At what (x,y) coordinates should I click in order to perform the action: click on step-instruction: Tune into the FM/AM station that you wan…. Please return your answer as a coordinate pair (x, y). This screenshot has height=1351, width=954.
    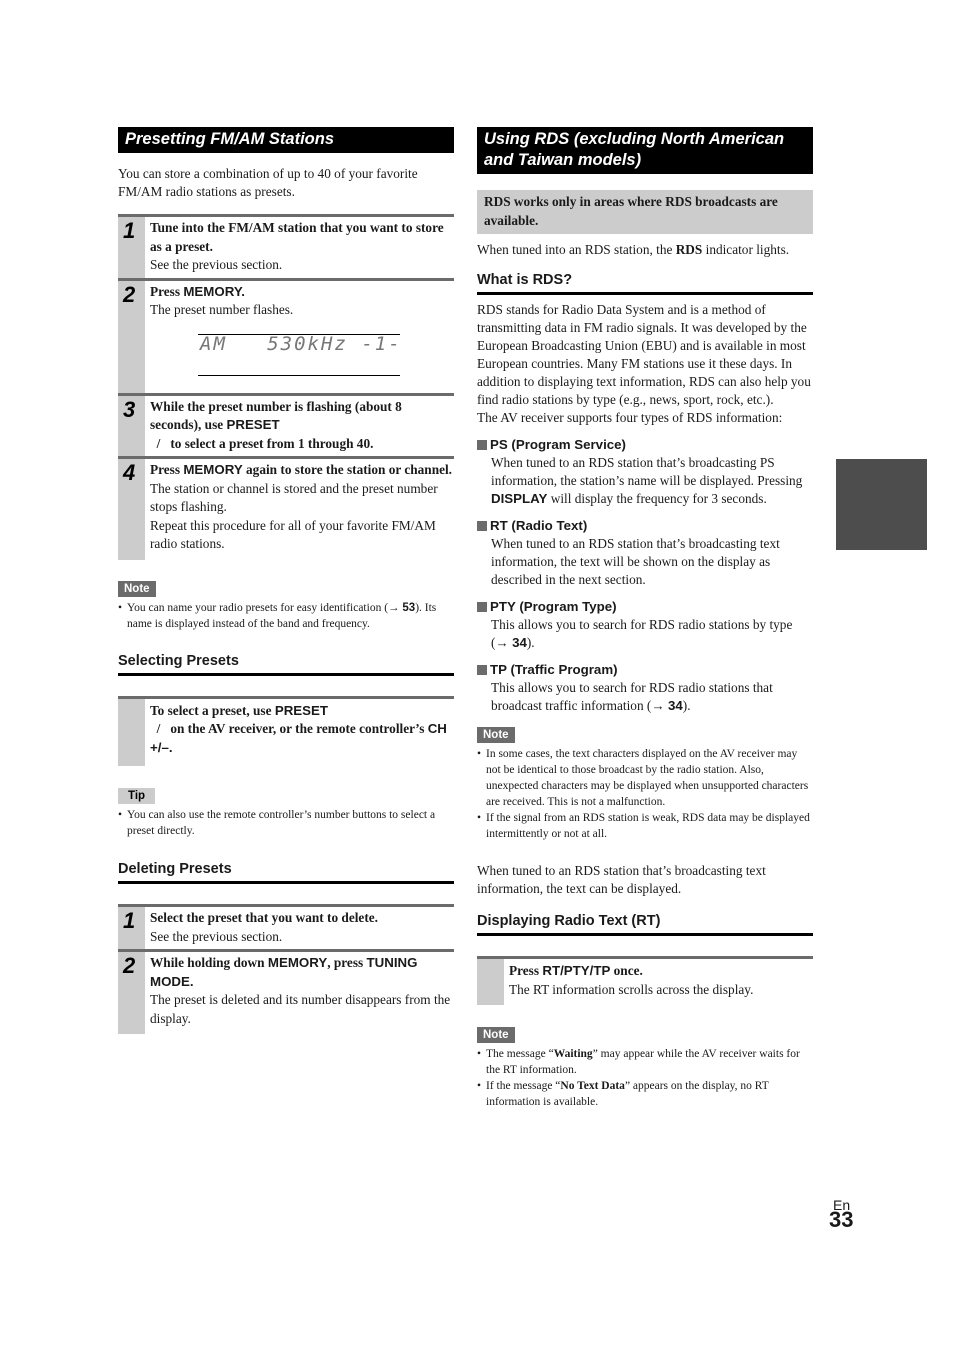
    Looking at the image, I should click on (297, 237).